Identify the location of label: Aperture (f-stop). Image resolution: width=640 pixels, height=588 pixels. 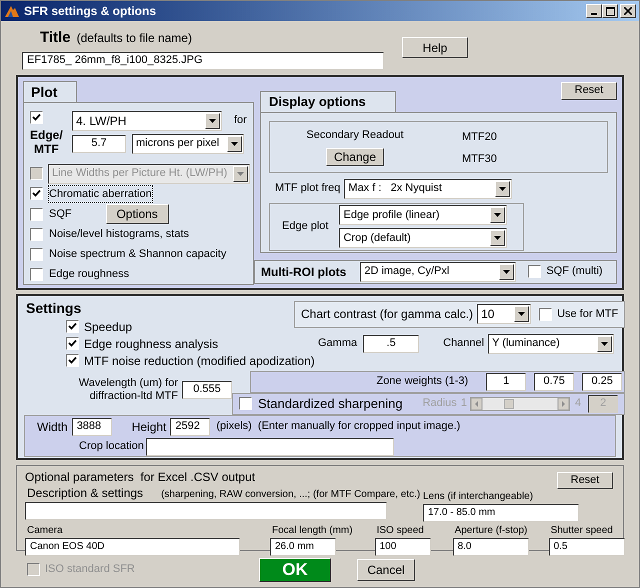
(491, 531).